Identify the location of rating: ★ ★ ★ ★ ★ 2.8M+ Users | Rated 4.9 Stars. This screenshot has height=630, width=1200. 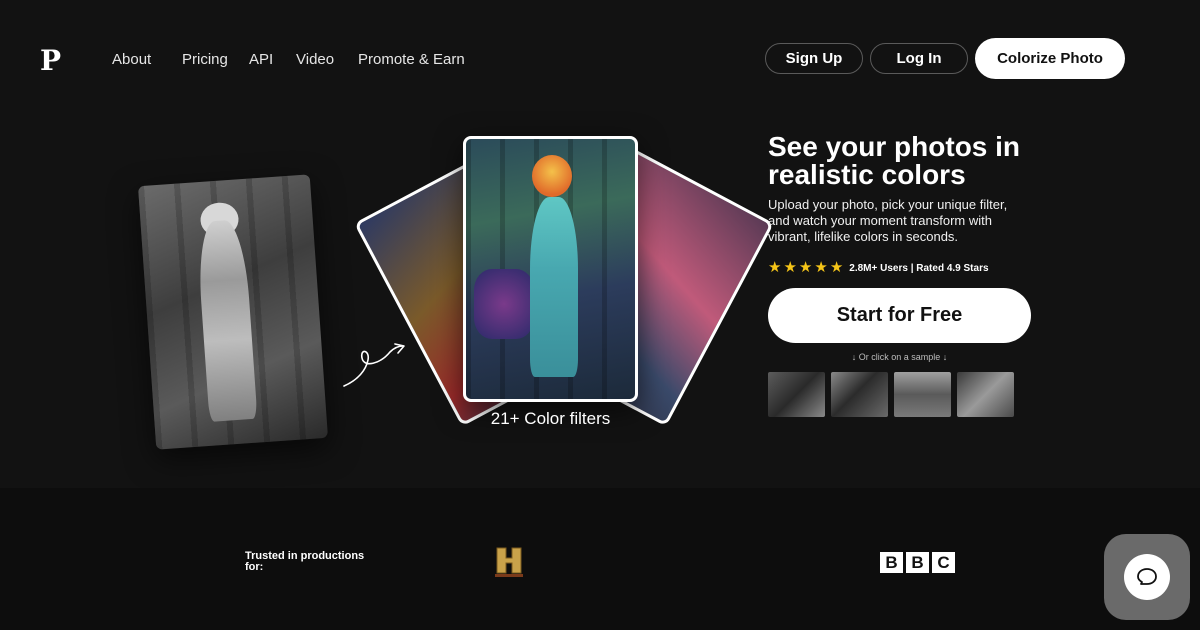
(878, 267).